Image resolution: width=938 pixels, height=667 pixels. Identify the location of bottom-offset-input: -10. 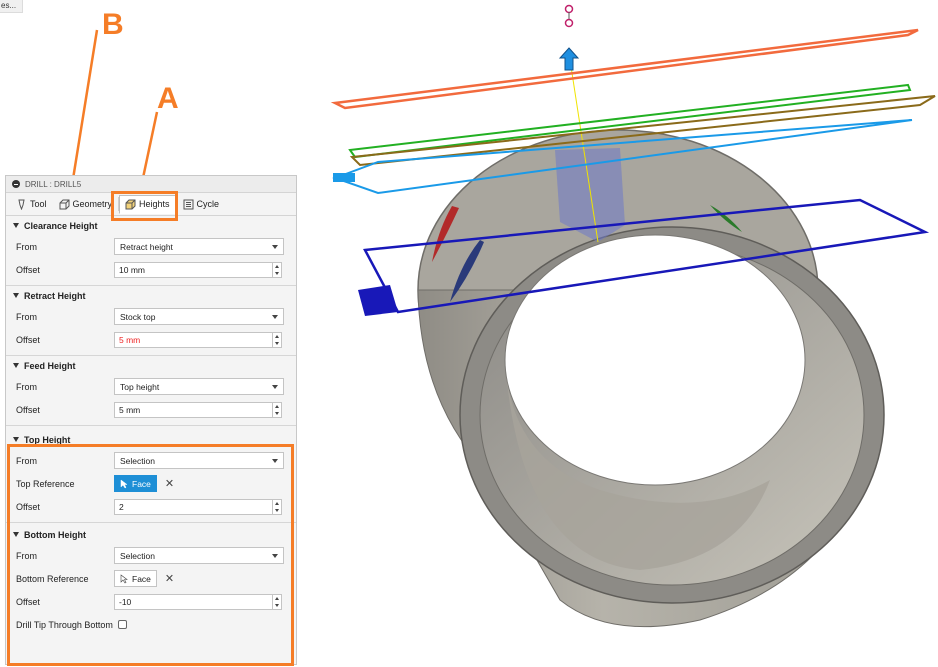
(198, 601).